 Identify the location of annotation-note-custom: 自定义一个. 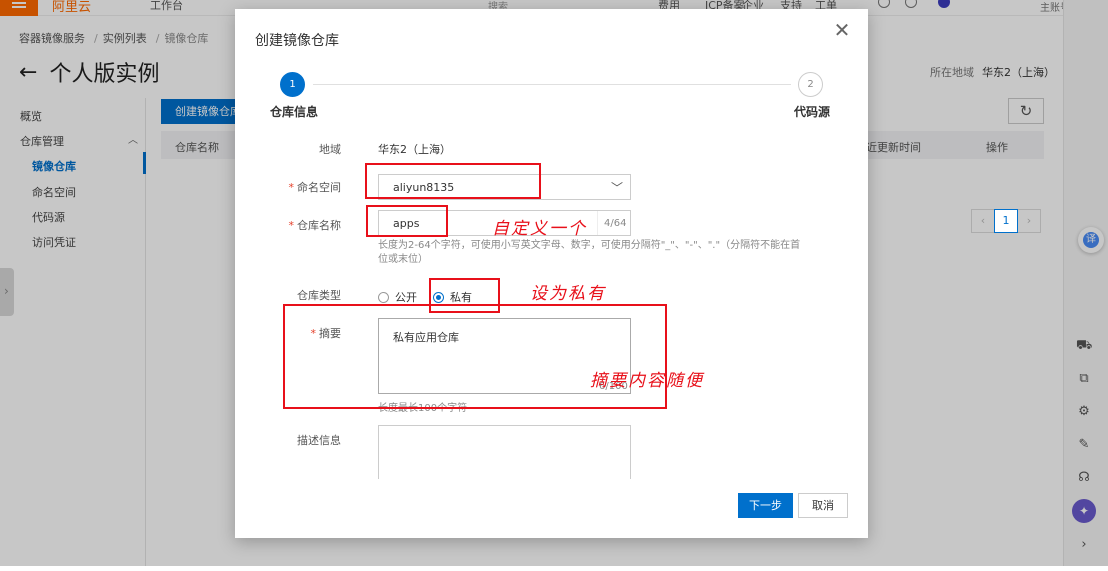
(539, 229).